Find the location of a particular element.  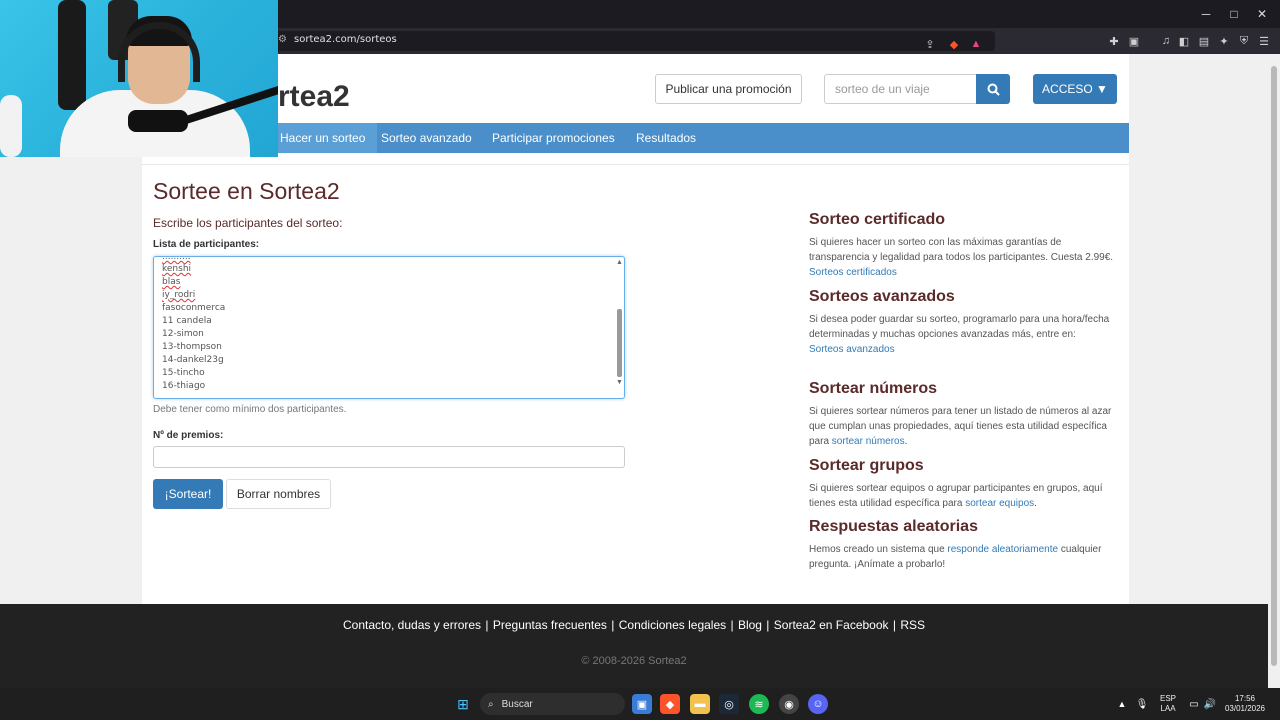

footer-link-facebook: Sortea2 en Facebook is located at coordinates (831, 625).